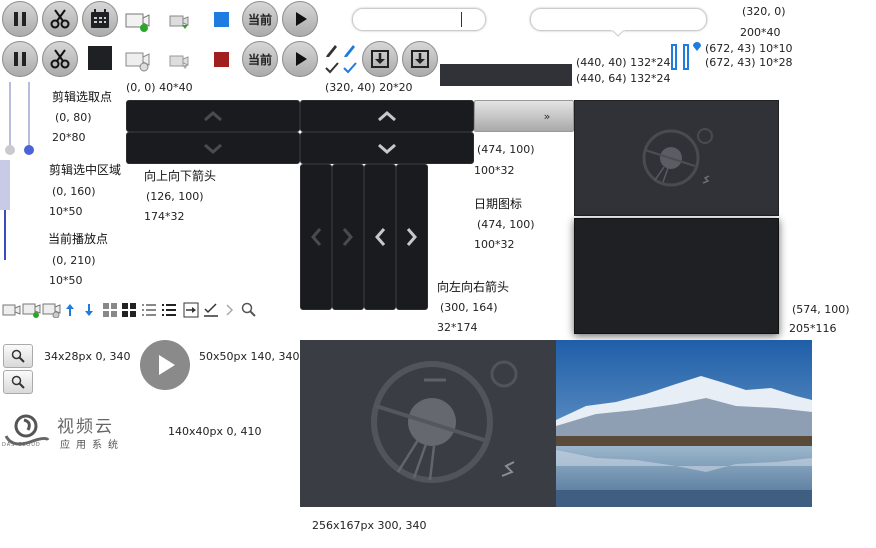  I want to click on label-coord-440-40: (440, 40) 132*24, so click(623, 62).